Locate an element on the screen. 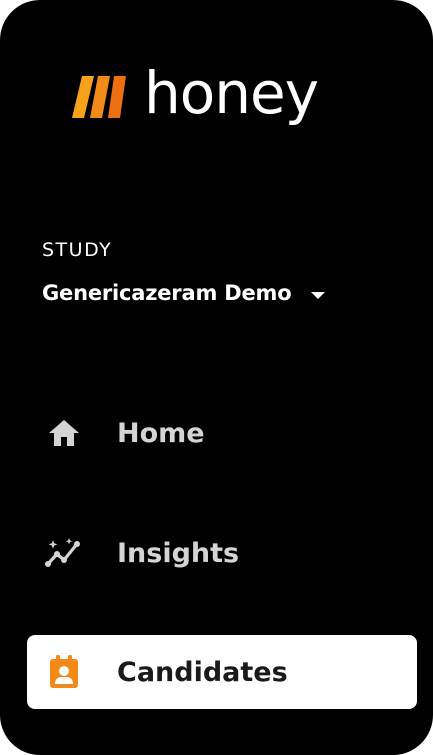 This screenshot has height=755, width=433. chevron-down-icon is located at coordinates (318, 295).